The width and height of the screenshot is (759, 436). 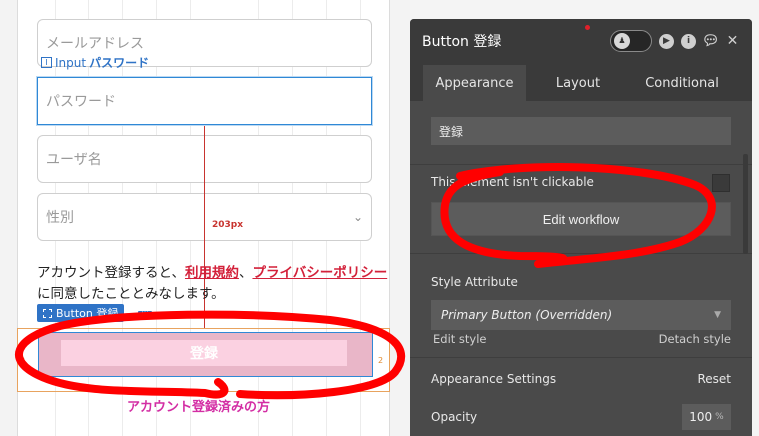 What do you see at coordinates (714, 379) in the screenshot?
I see `reset-link: Reset` at bounding box center [714, 379].